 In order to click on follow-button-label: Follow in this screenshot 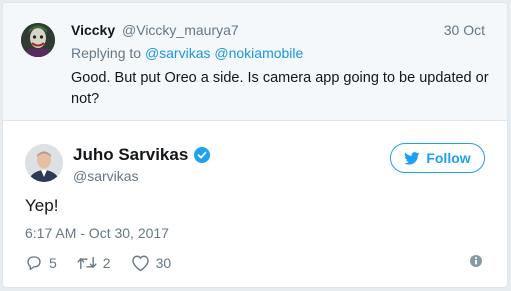, I will do `click(448, 158)`.